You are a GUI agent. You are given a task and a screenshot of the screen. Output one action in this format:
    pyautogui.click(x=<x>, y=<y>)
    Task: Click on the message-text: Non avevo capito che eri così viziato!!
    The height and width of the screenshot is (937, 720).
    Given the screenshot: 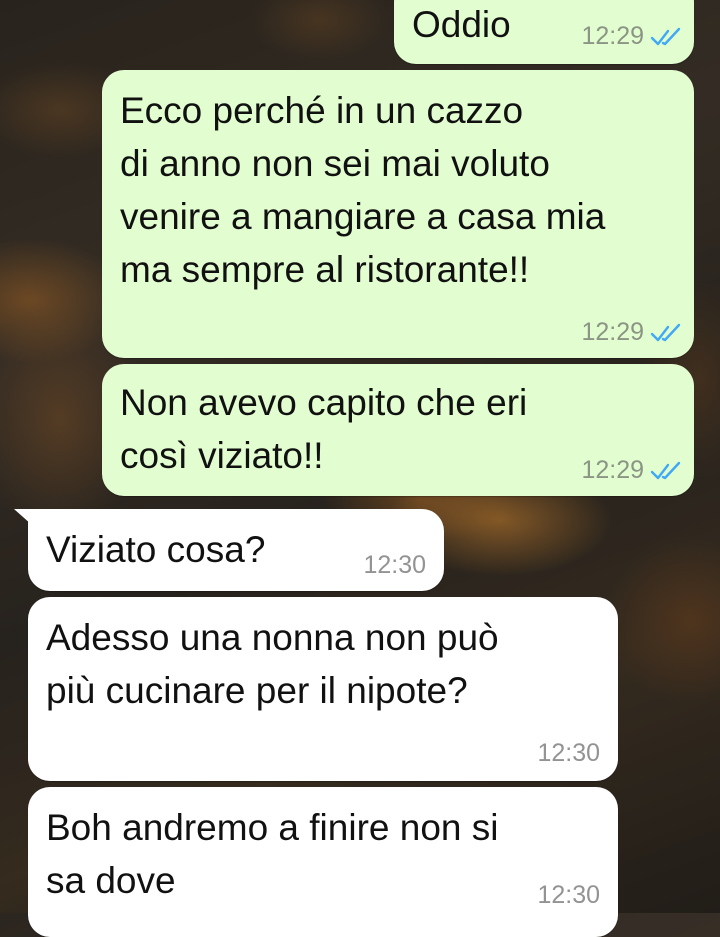 What is the action you would take?
    pyautogui.click(x=324, y=429)
    